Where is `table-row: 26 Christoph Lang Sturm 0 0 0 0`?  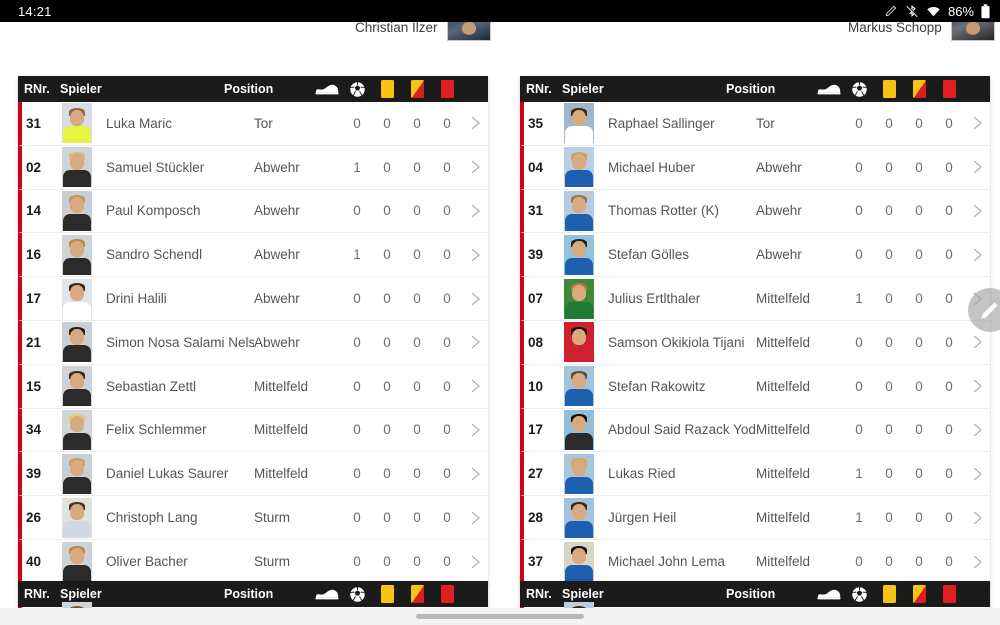 table-row: 26 Christoph Lang Sturm 0 0 0 0 is located at coordinates (253, 518).